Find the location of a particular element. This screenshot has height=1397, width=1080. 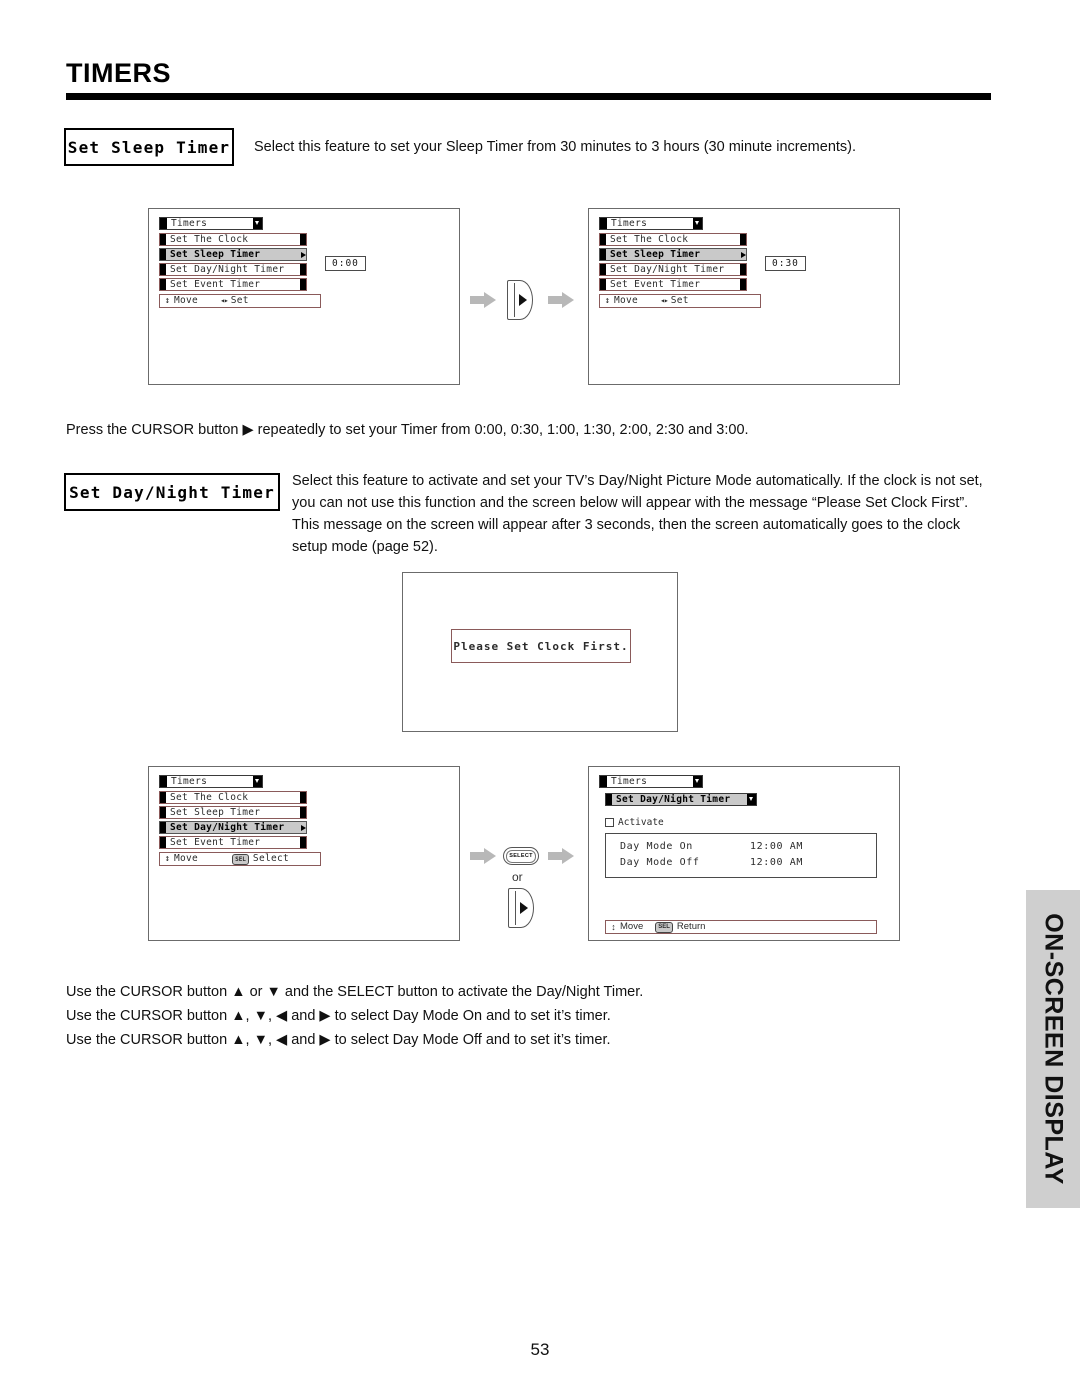

osd-footer-hints: ↕ Move ◂▸ Set is located at coordinates (240, 301).